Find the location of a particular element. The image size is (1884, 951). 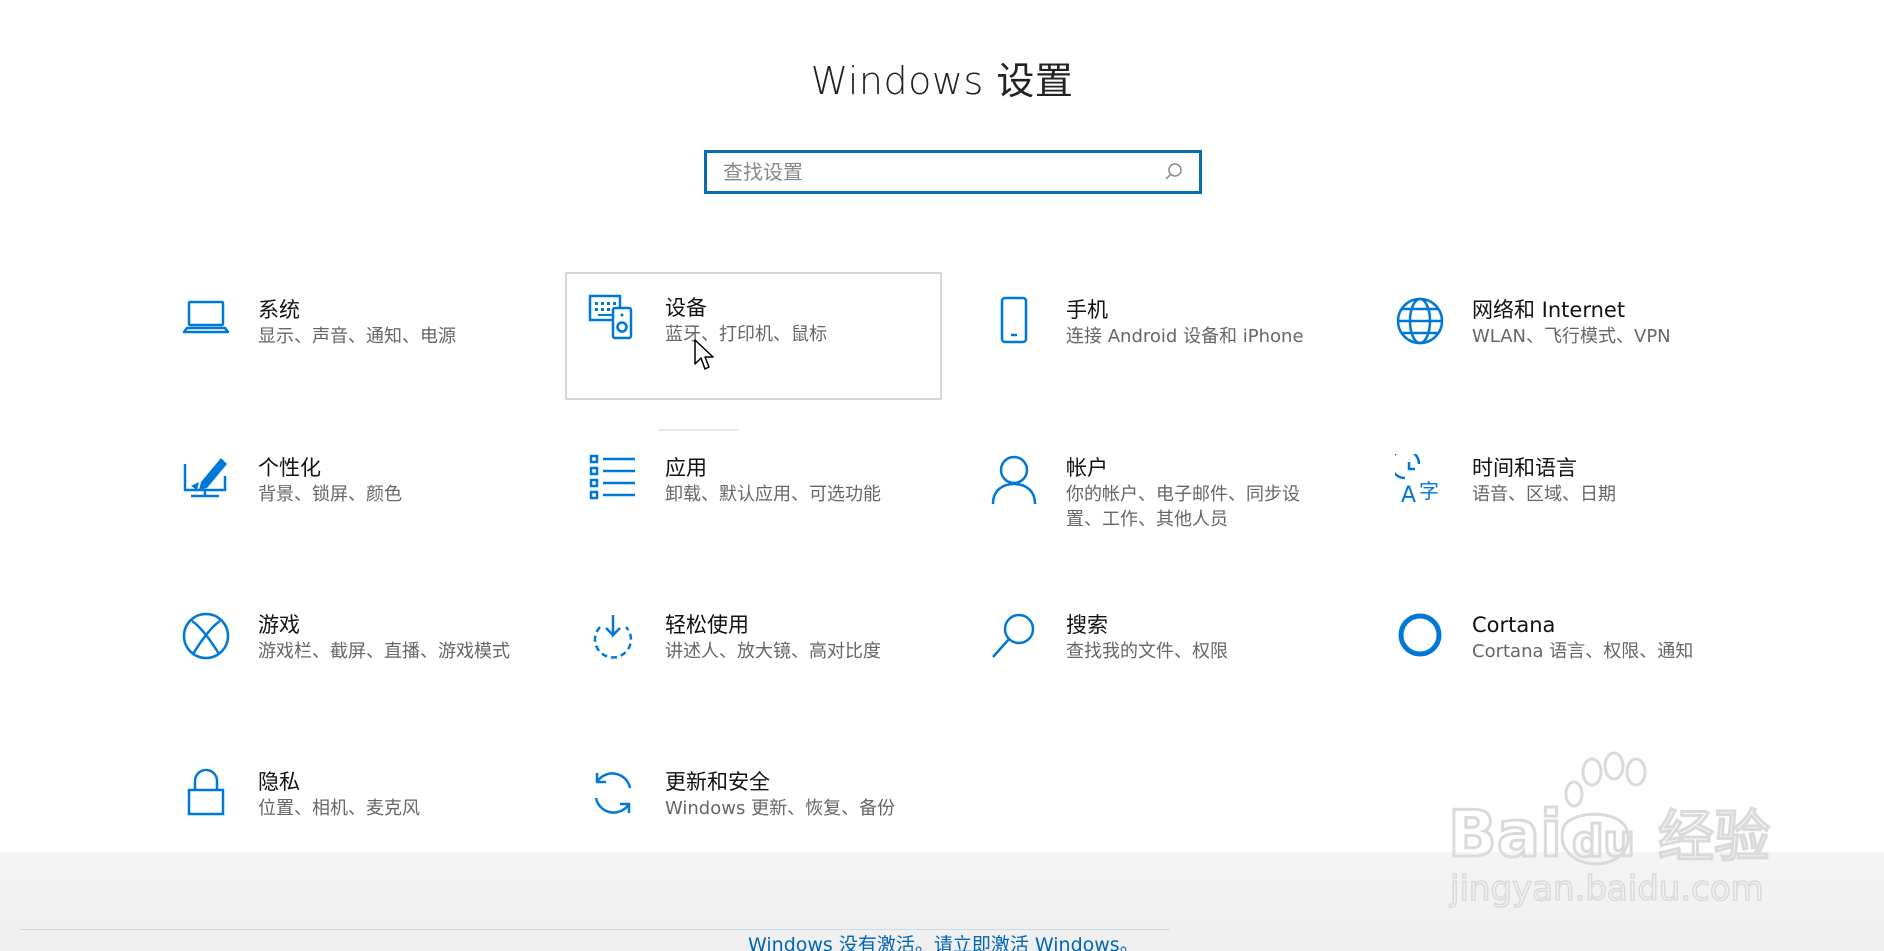

search-input is located at coordinates (935, 172).